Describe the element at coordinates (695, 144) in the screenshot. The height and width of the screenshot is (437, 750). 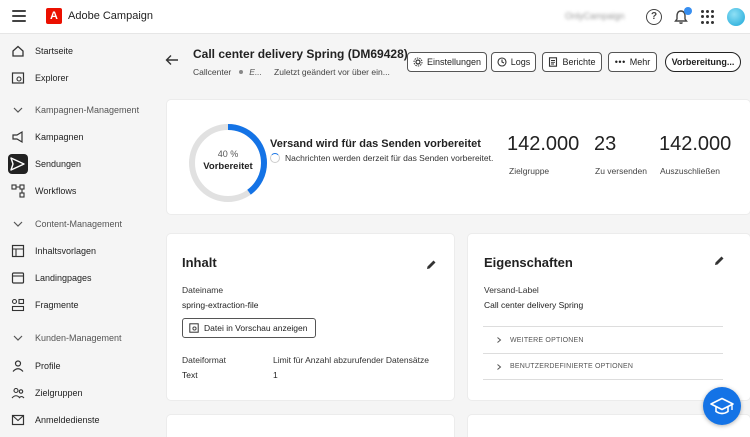
I see `stat-exclude-value: 142.000` at that location.